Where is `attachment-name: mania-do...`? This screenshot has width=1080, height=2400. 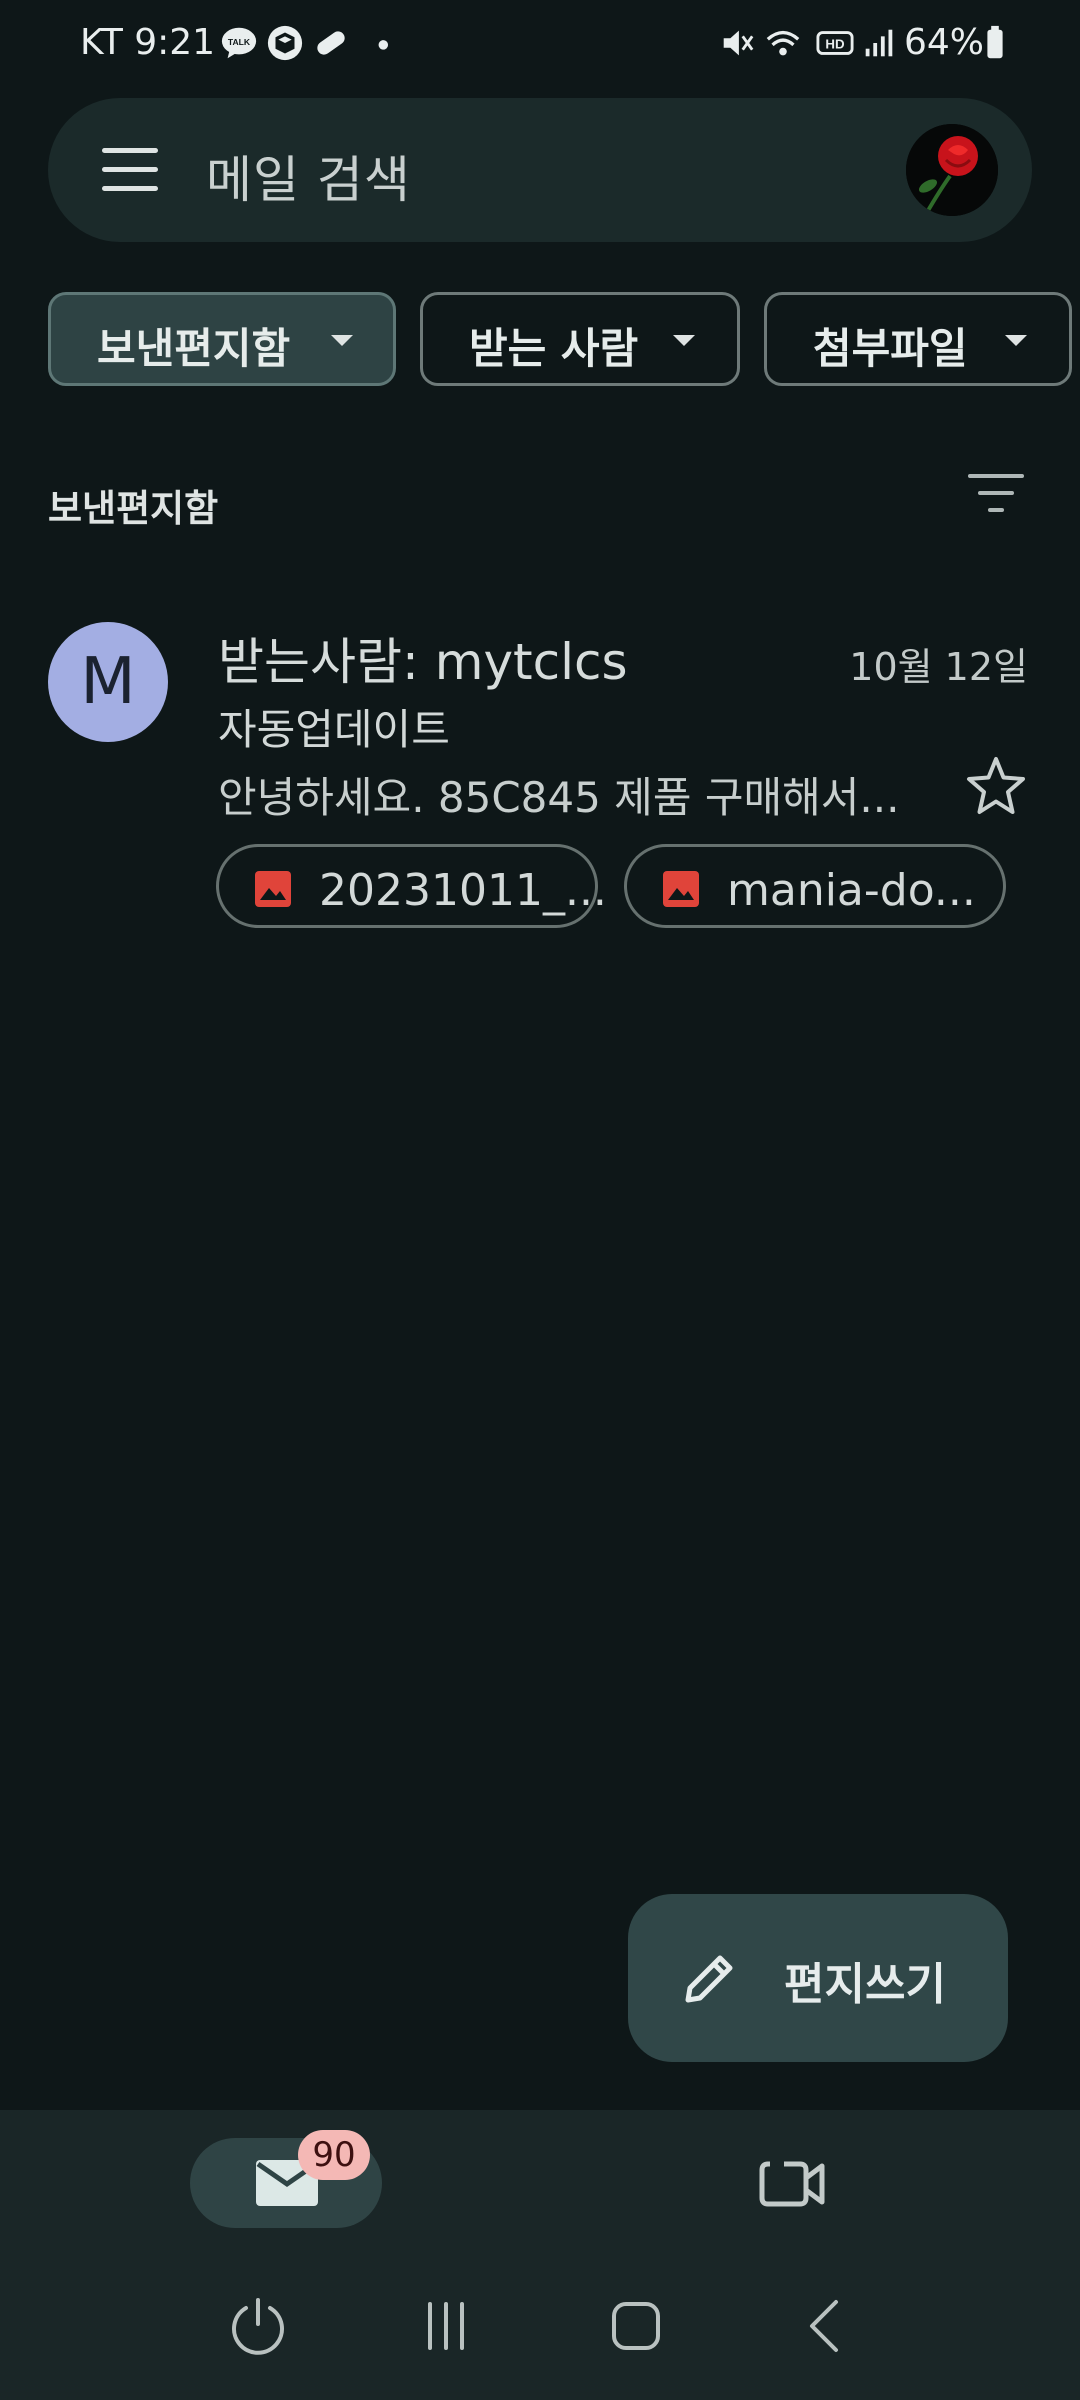
attachment-name: mania-do... is located at coordinates (851, 890).